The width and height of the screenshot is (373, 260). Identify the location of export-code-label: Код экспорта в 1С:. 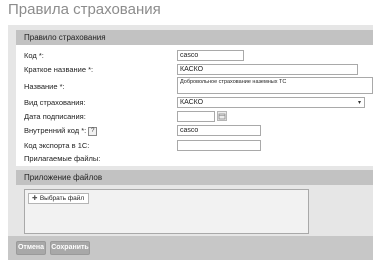
(57, 145).